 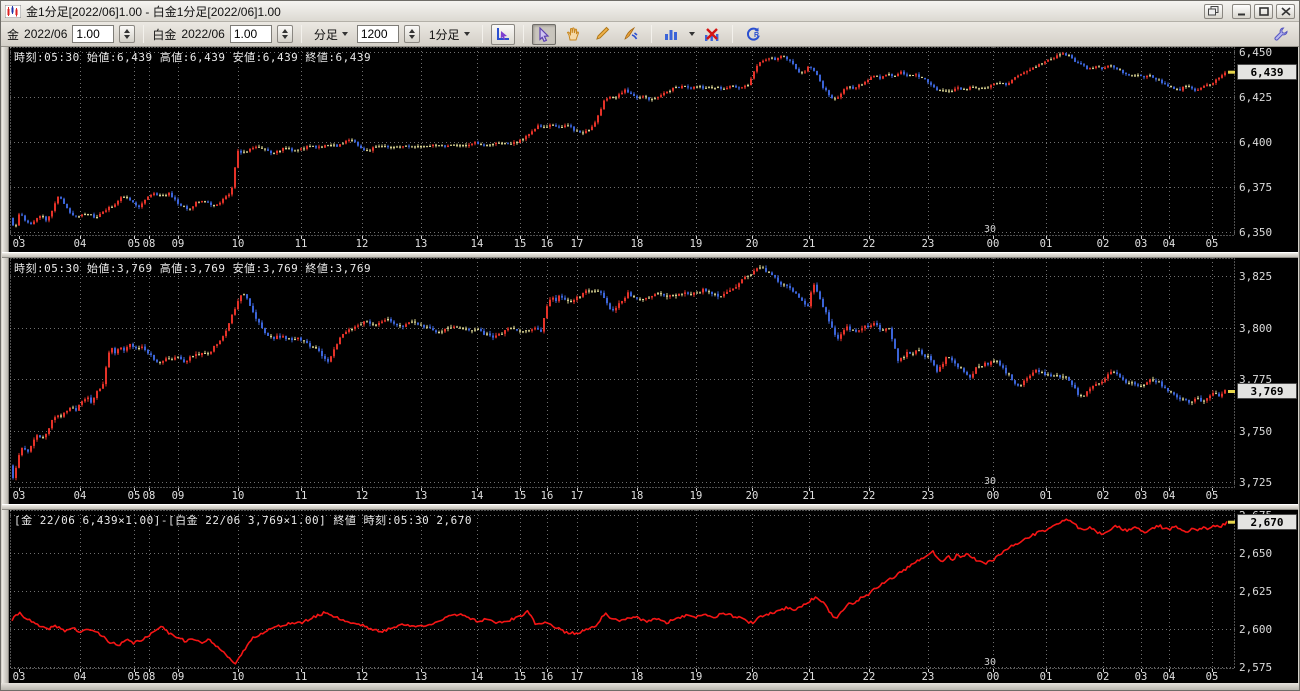 What do you see at coordinates (1267, 597) in the screenshot?
I see `spread-price-axis: 2,6752,6502,6252,6002,5752,670` at bounding box center [1267, 597].